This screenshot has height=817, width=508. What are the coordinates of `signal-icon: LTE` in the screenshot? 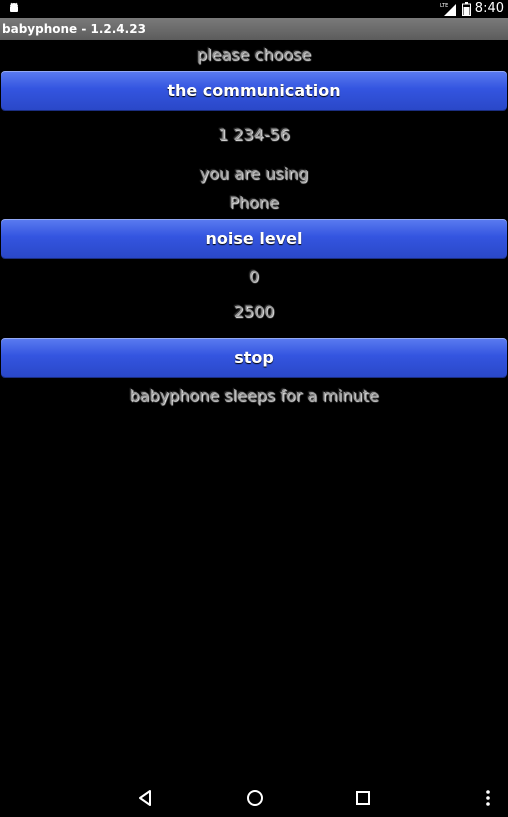 It's located at (448, 9).